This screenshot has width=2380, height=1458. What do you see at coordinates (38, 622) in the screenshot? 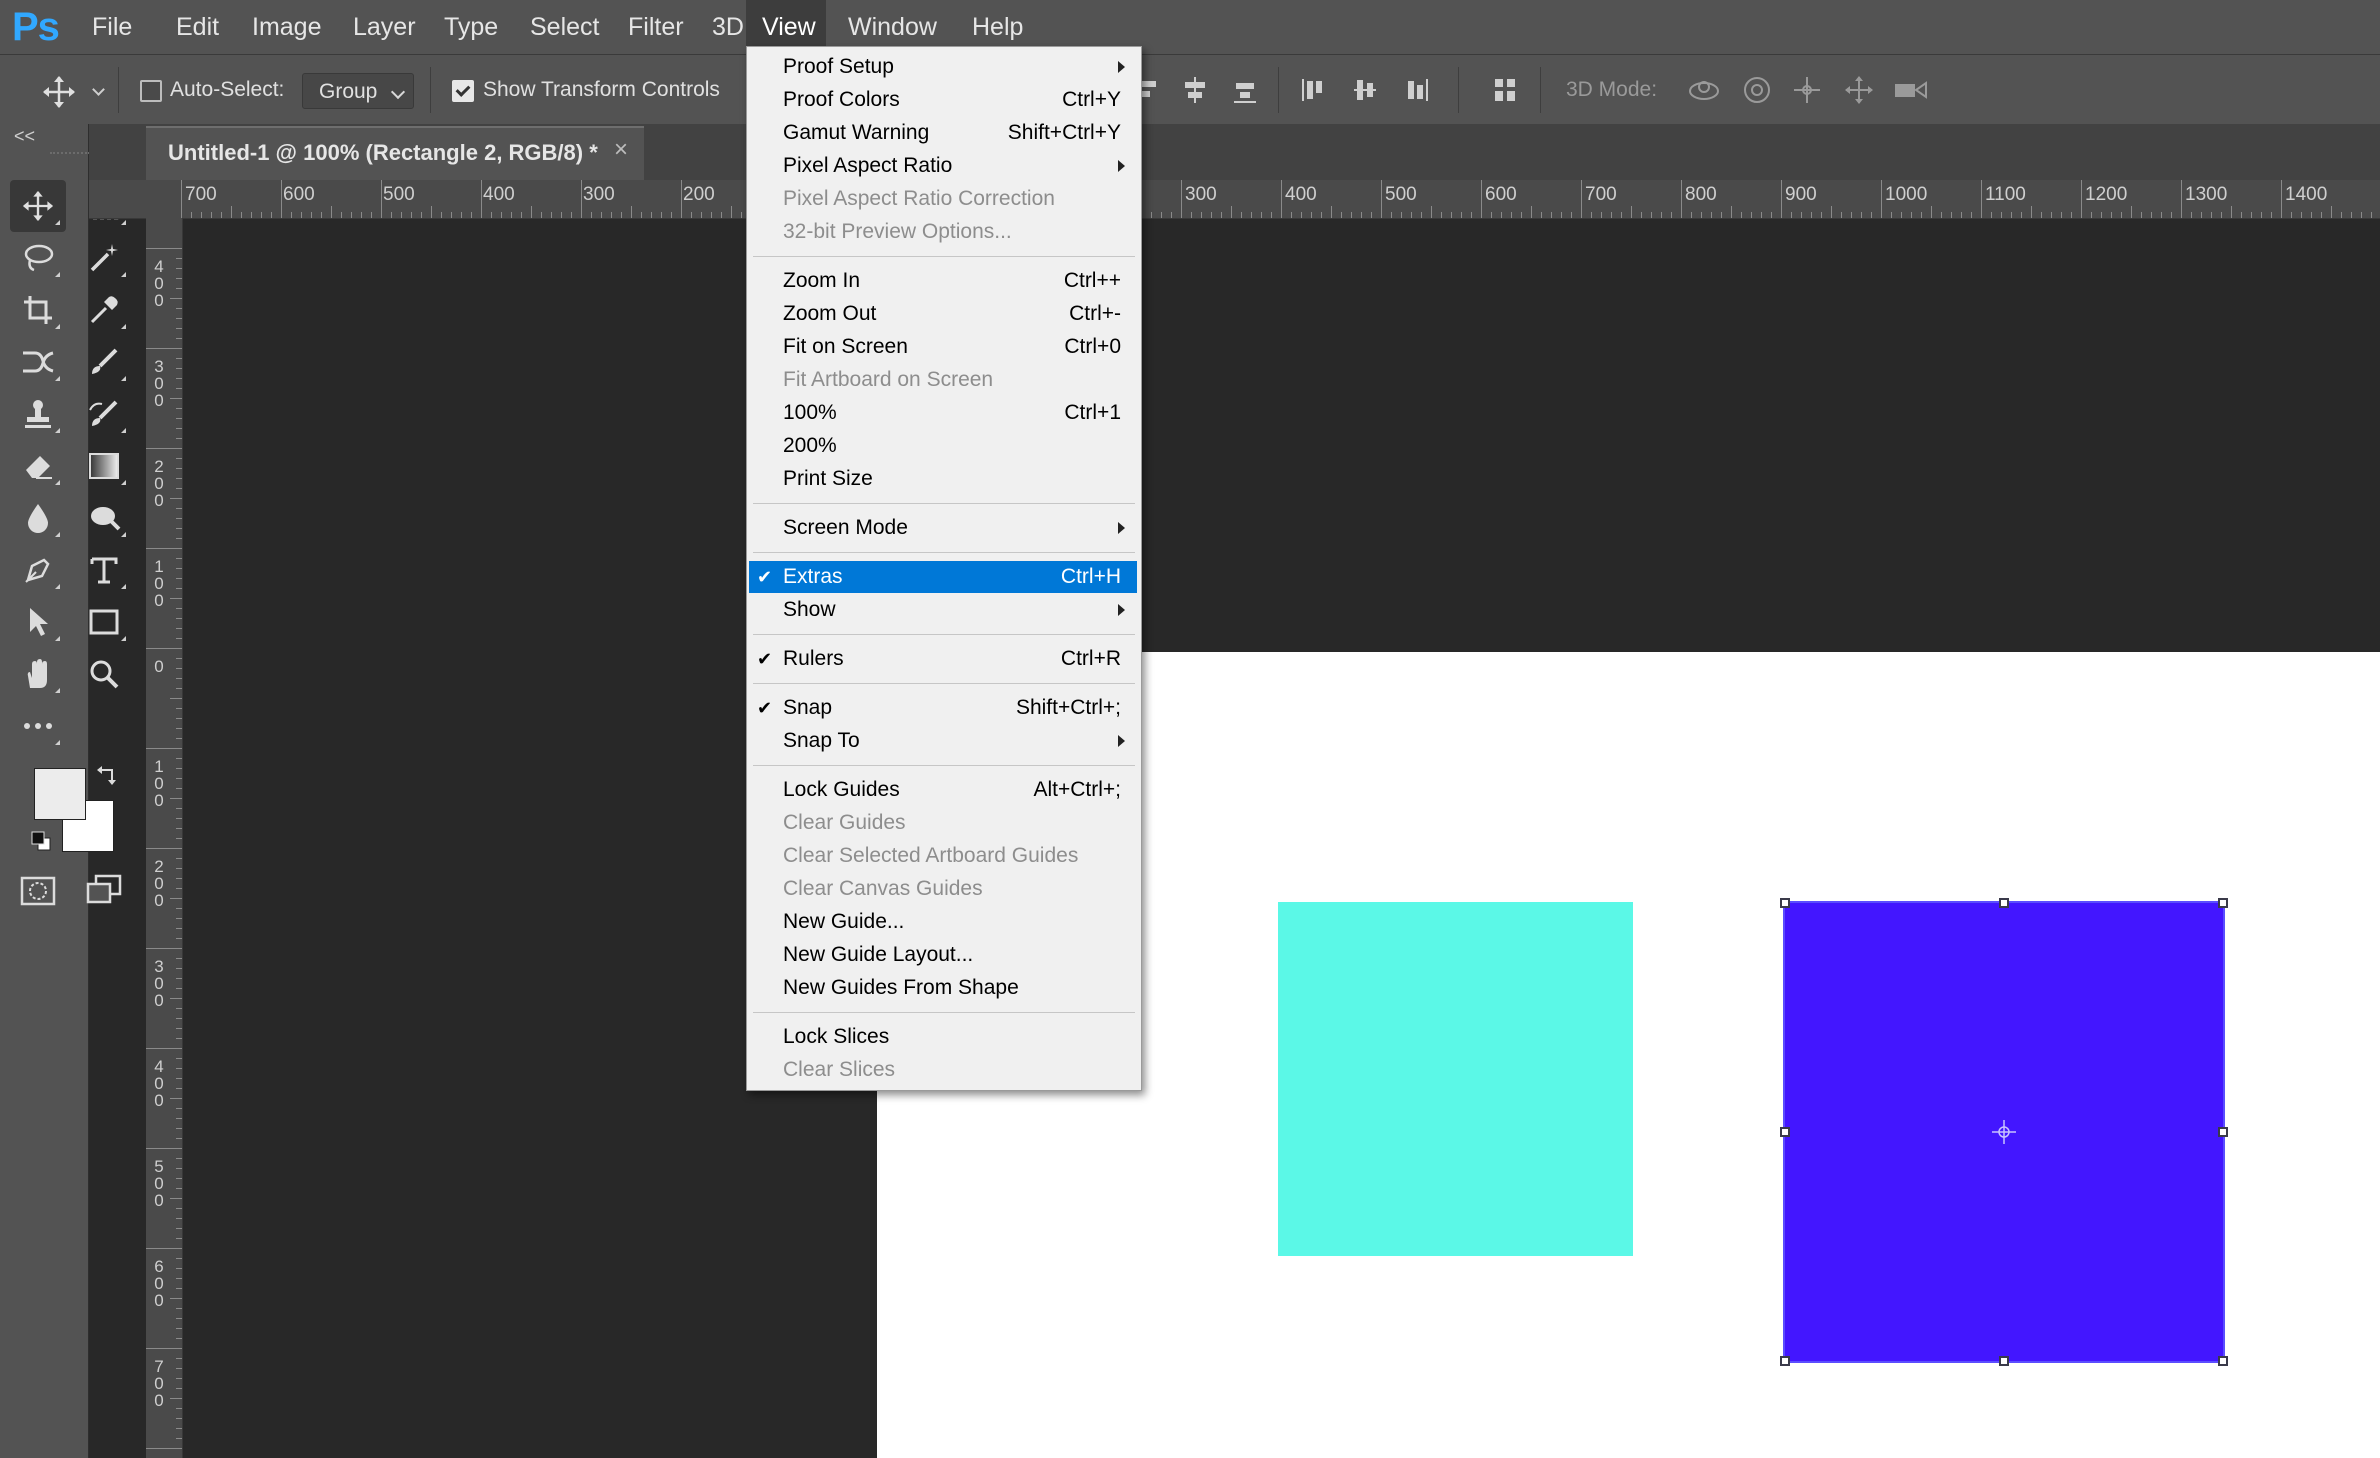
I see `path-select-tool` at bounding box center [38, 622].